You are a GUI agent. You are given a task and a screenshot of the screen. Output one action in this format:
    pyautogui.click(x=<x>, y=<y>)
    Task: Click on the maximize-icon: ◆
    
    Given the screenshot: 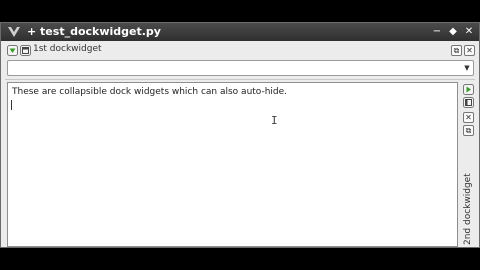 What is the action you would take?
    pyautogui.click(x=453, y=32)
    